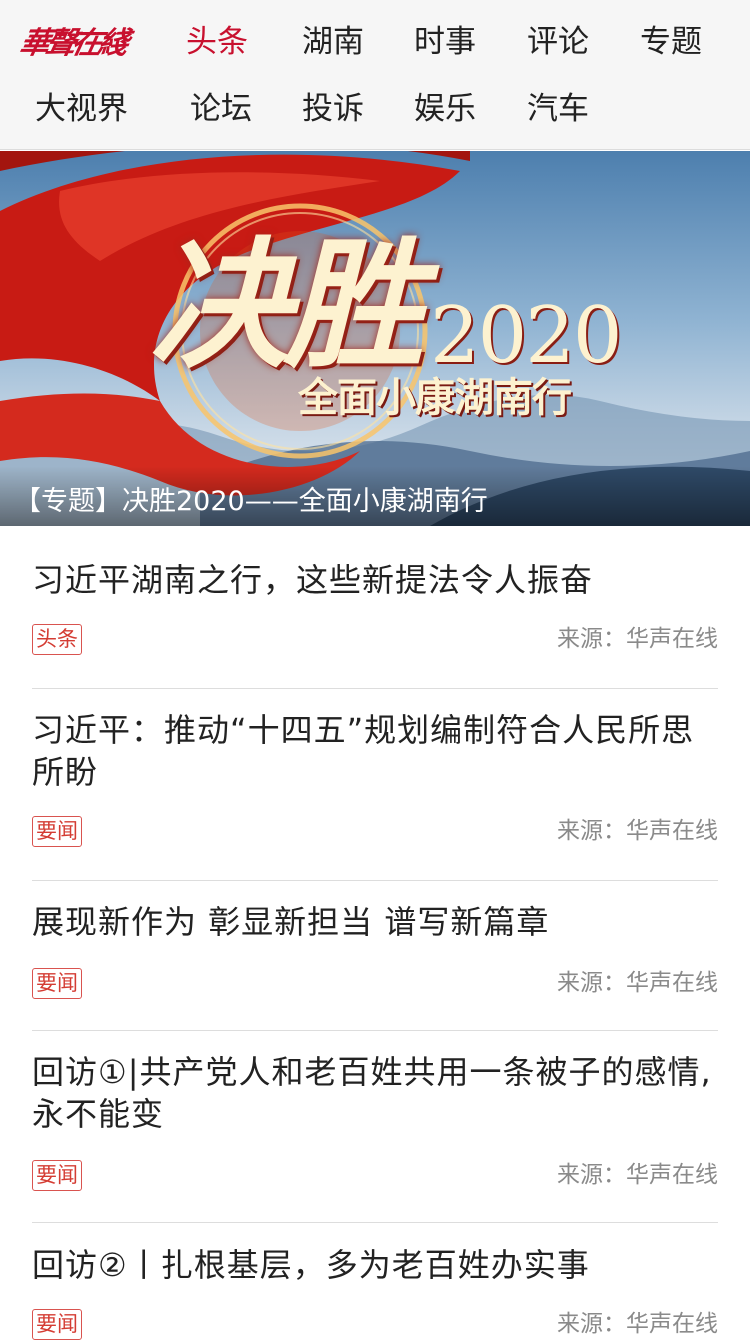 The image size is (750, 1341). What do you see at coordinates (435, 397) in the screenshot?
I see `banner-art-subtitle: 全面小康湖南行` at bounding box center [435, 397].